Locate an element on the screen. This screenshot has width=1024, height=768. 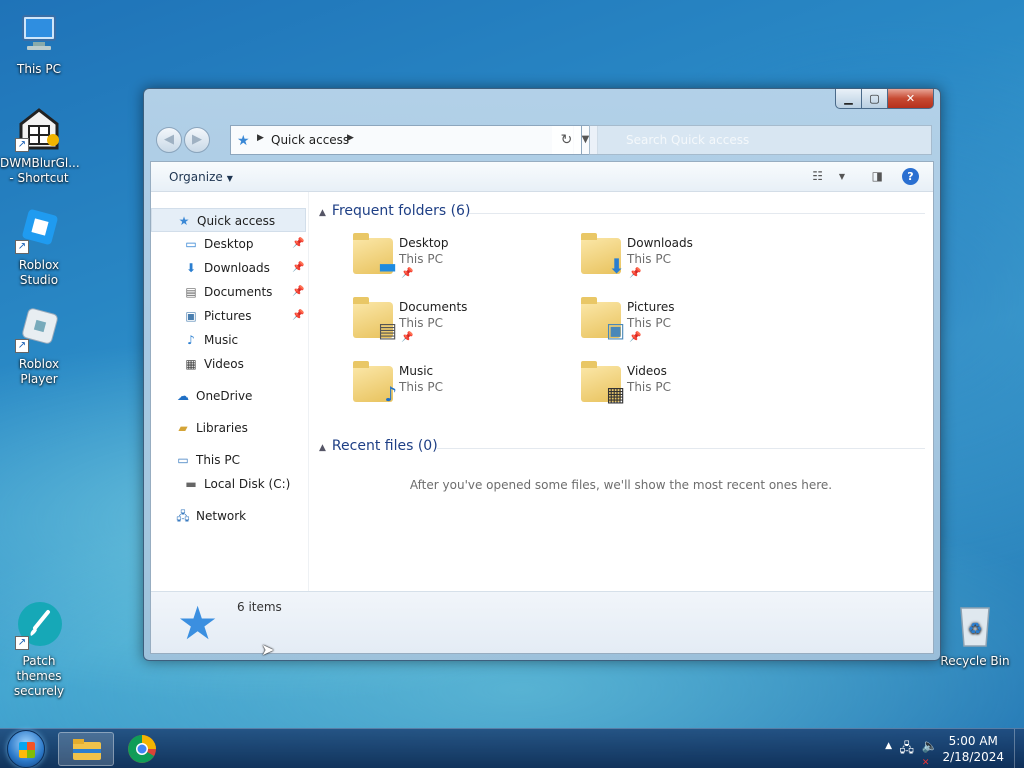
nav-item-desktop: ▭ Desktop 📌 is located at coordinates (229, 244).